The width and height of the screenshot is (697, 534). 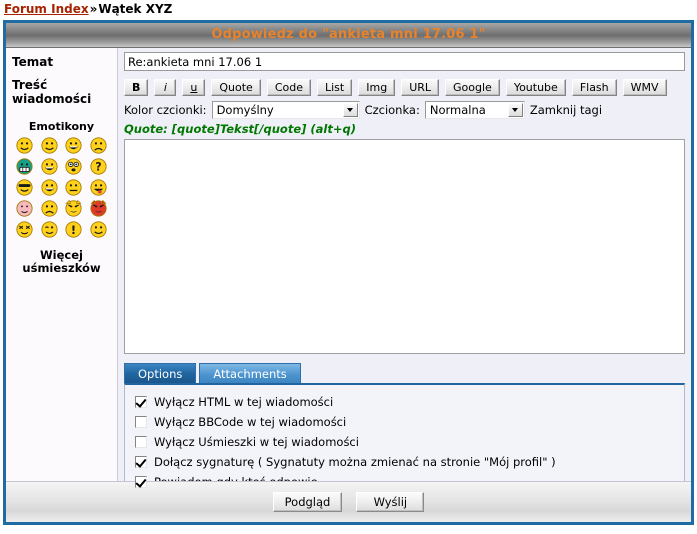 I want to click on font-color-label: Kolor czcionki:, so click(x=165, y=110).